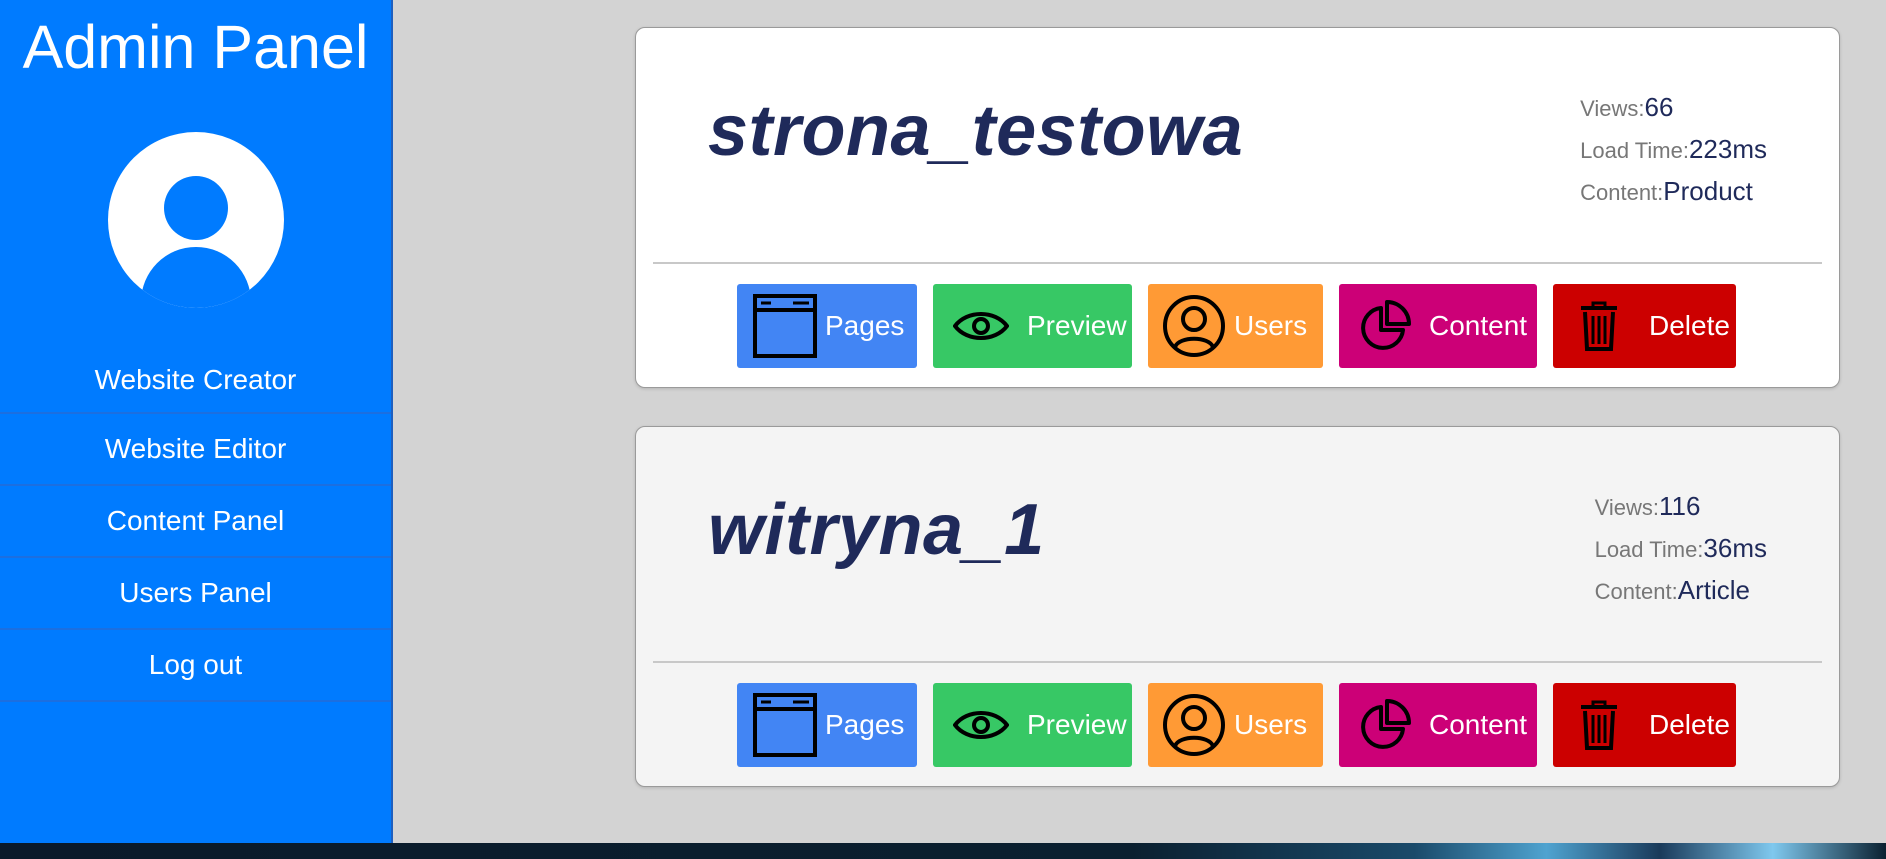 This screenshot has width=1886, height=859. I want to click on site-name: strona_testowa, so click(976, 131).